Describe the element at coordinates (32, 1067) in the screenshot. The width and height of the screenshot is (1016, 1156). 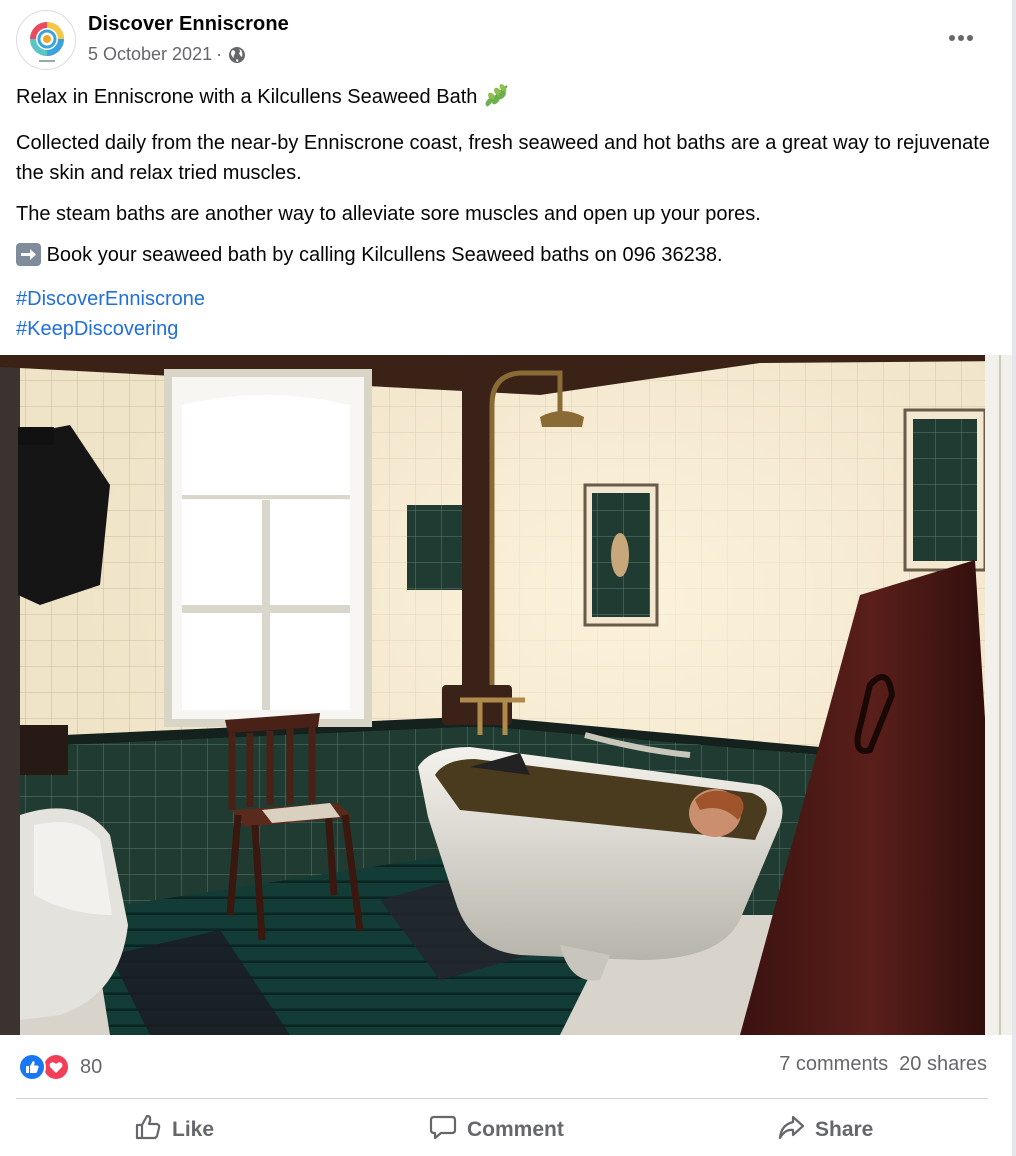
I see `like-reaction-icon` at that location.